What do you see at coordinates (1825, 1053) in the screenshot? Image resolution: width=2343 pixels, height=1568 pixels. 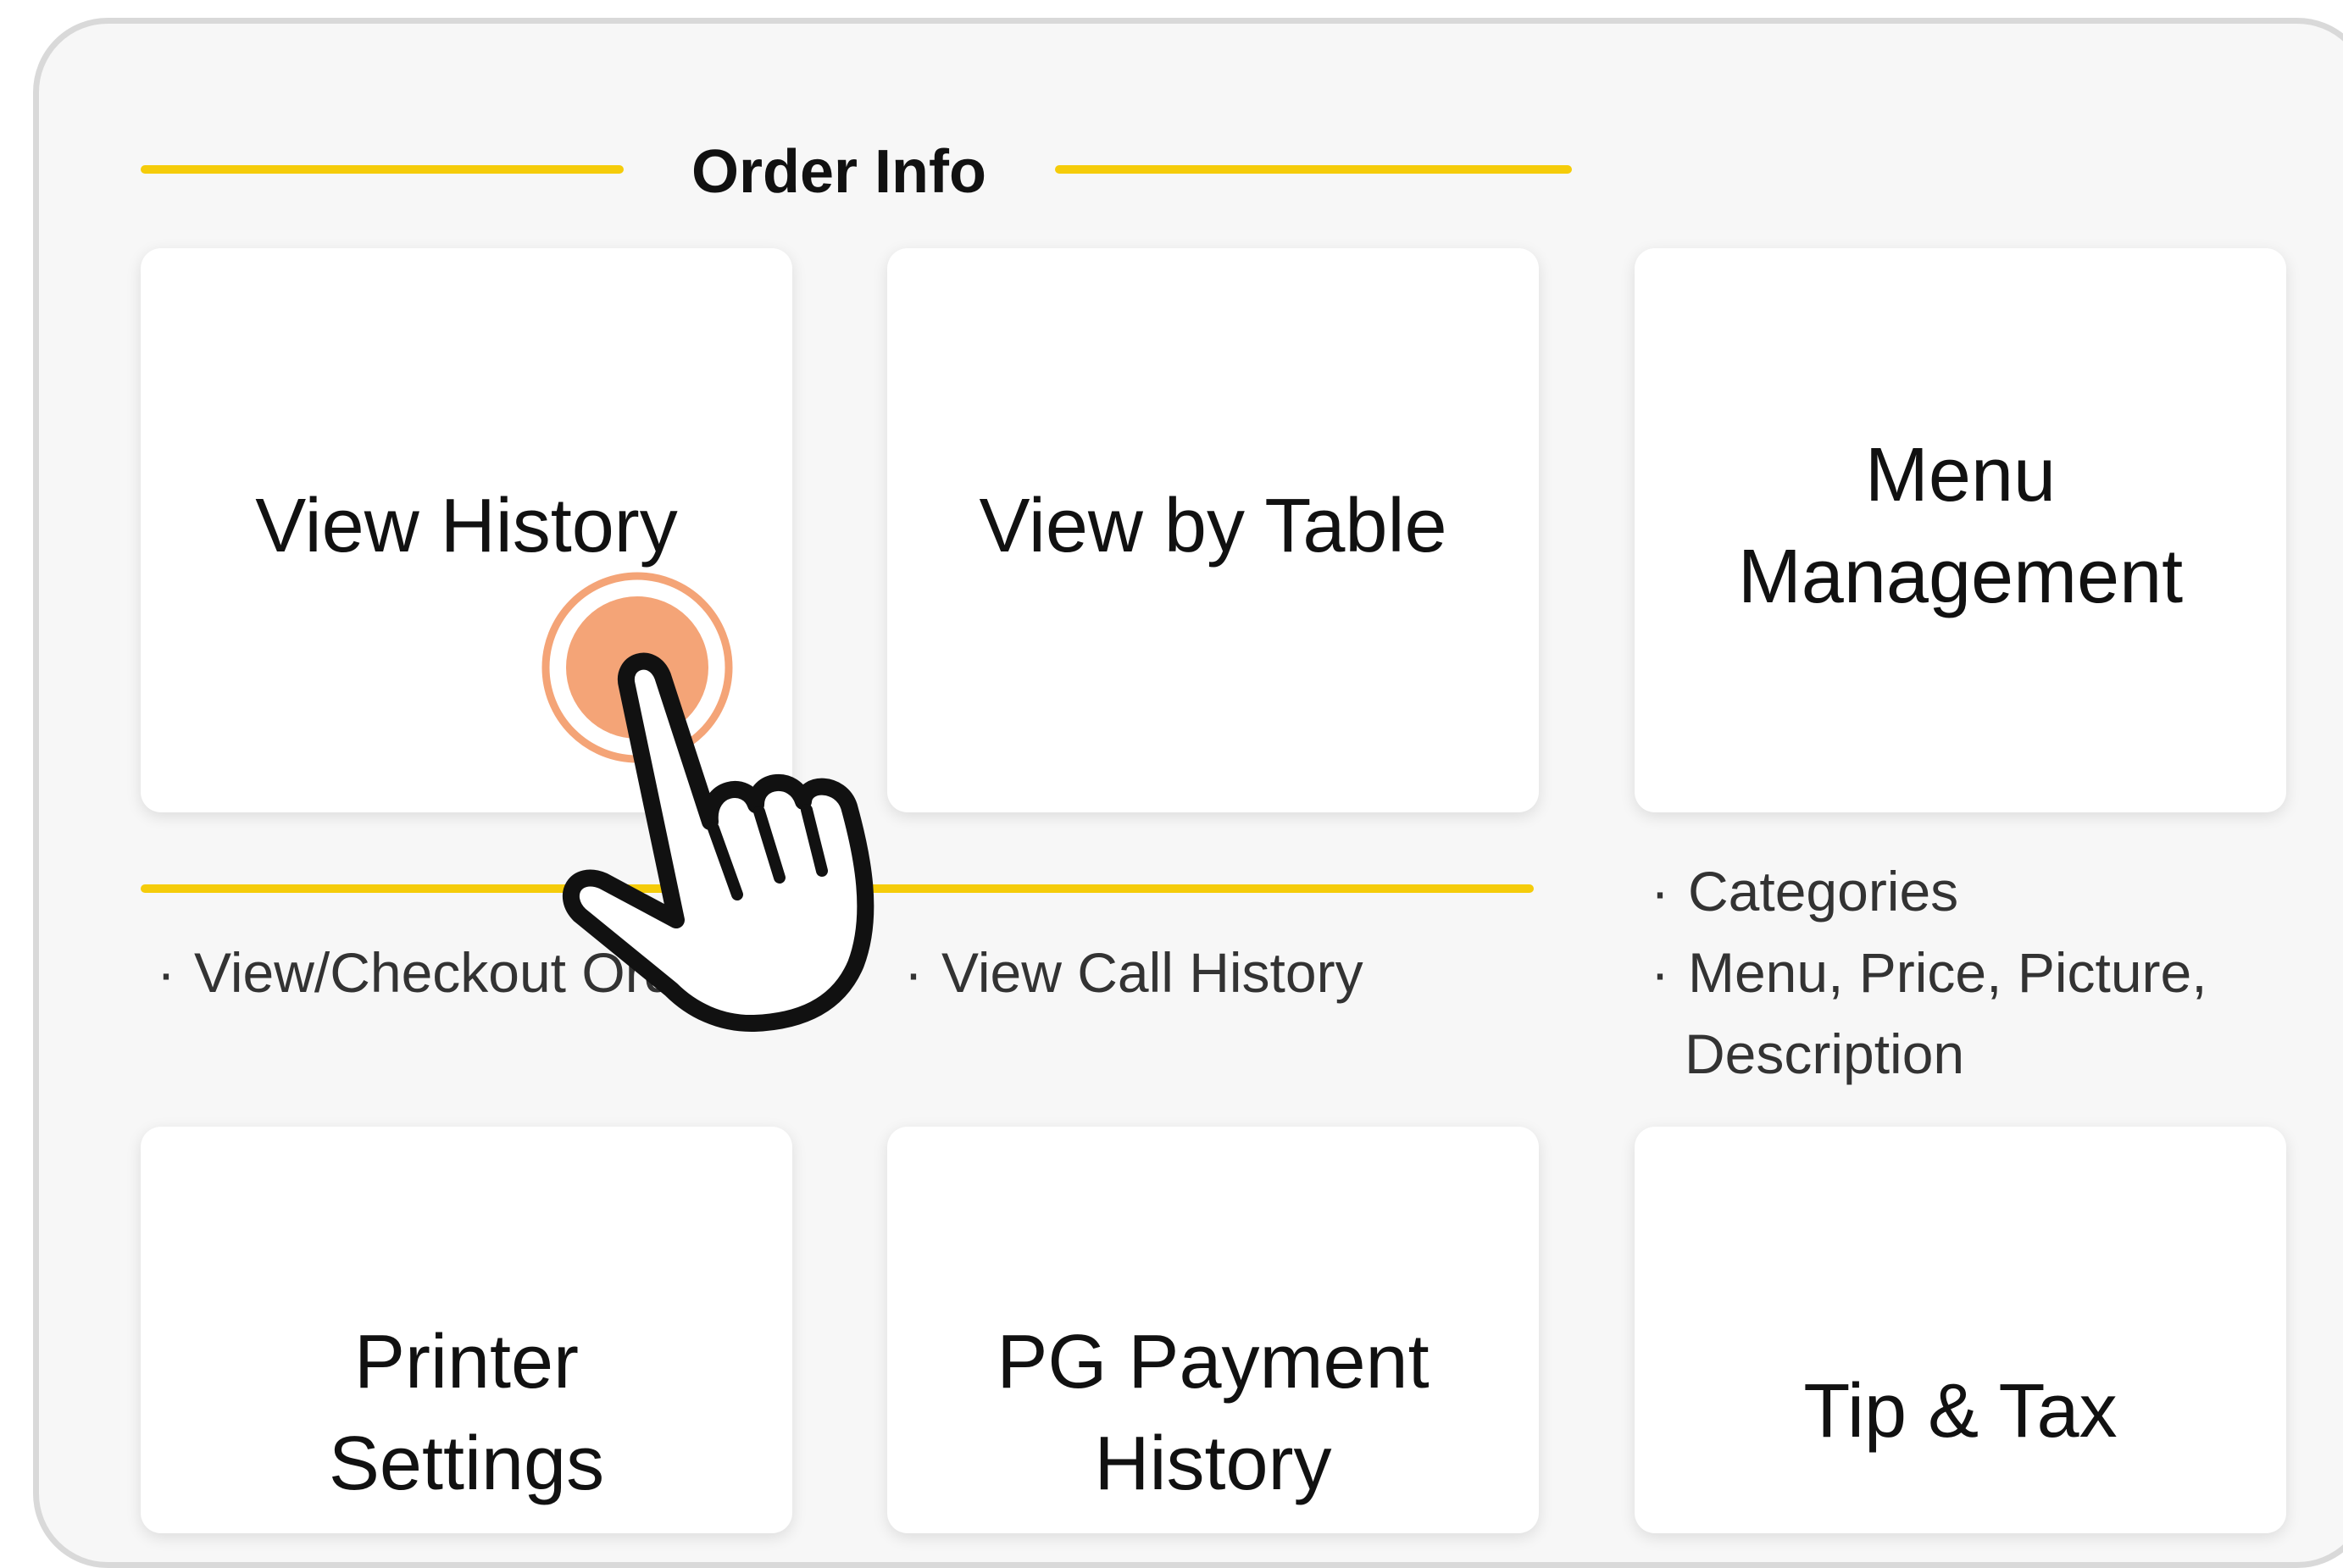 I see `description-item-continued: Description` at bounding box center [1825, 1053].